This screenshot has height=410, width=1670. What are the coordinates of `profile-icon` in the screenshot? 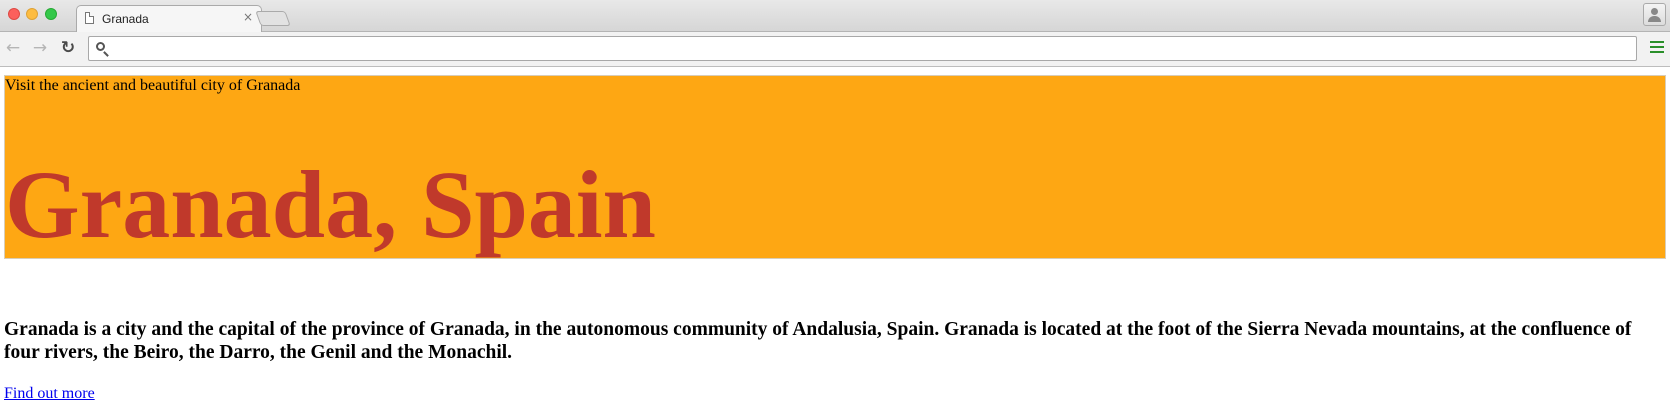 It's located at (1654, 11).